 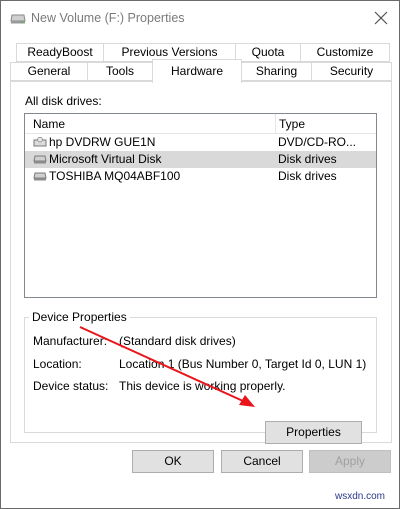 What do you see at coordinates (120, 71) in the screenshot?
I see `tab-tools: Tools` at bounding box center [120, 71].